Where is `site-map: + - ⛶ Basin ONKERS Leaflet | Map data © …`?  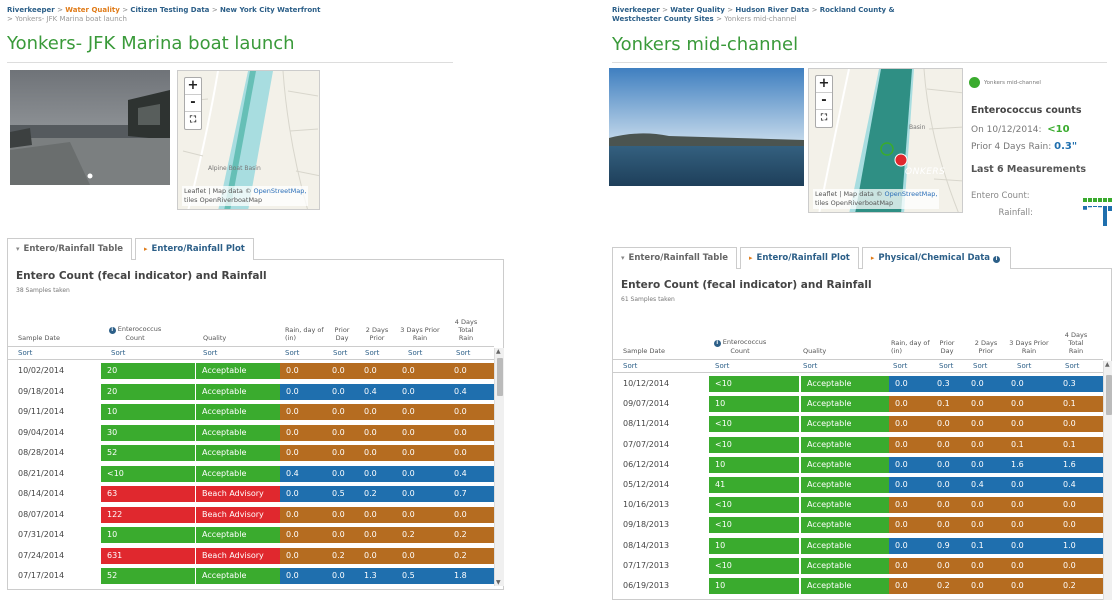 site-map: + - ⛶ Basin ONKERS Leaflet | Map data © … is located at coordinates (885, 140).